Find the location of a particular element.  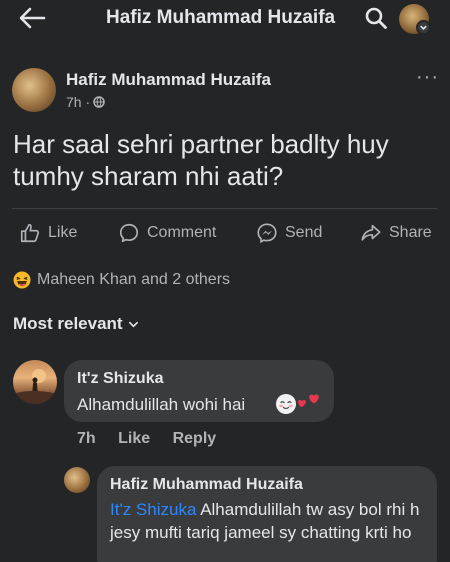

comment-timestamp: 7h is located at coordinates (86, 438).